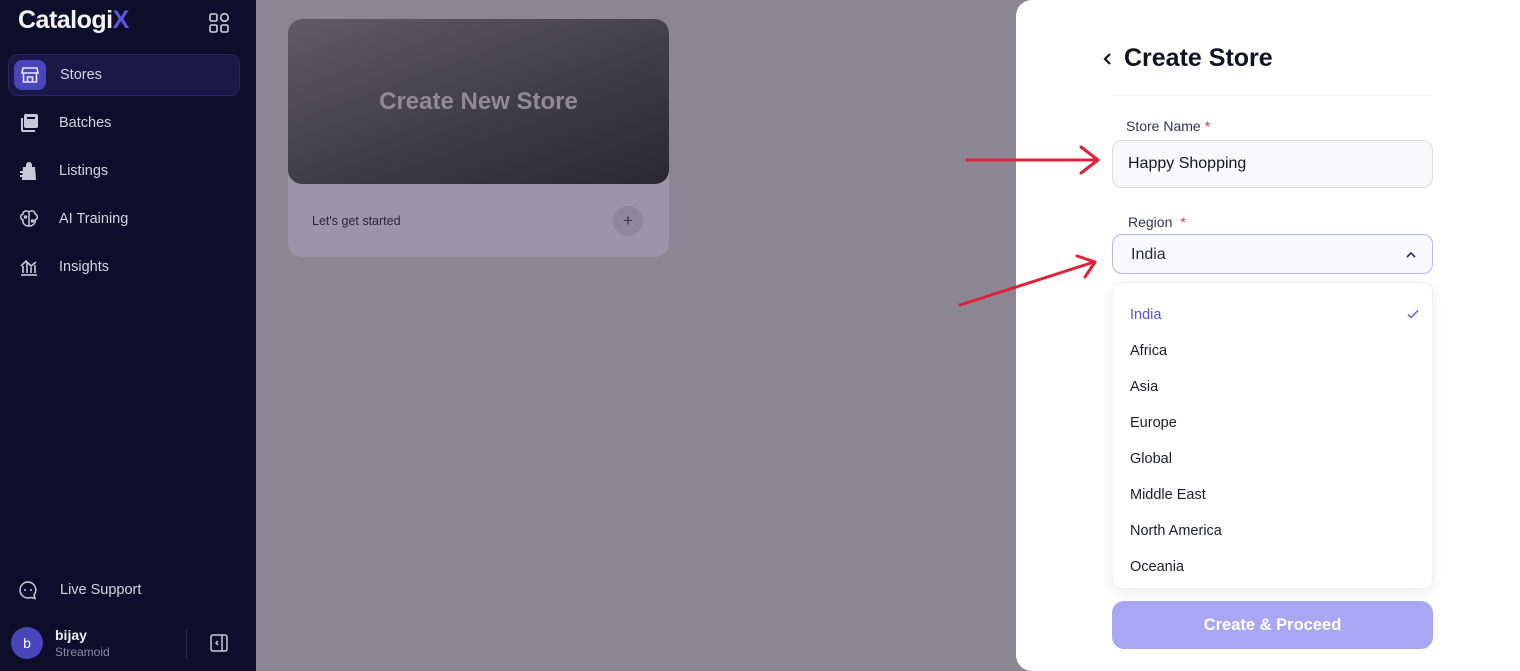 The height and width of the screenshot is (671, 1520). Describe the element at coordinates (1176, 531) in the screenshot. I see `option-label: North America` at that location.